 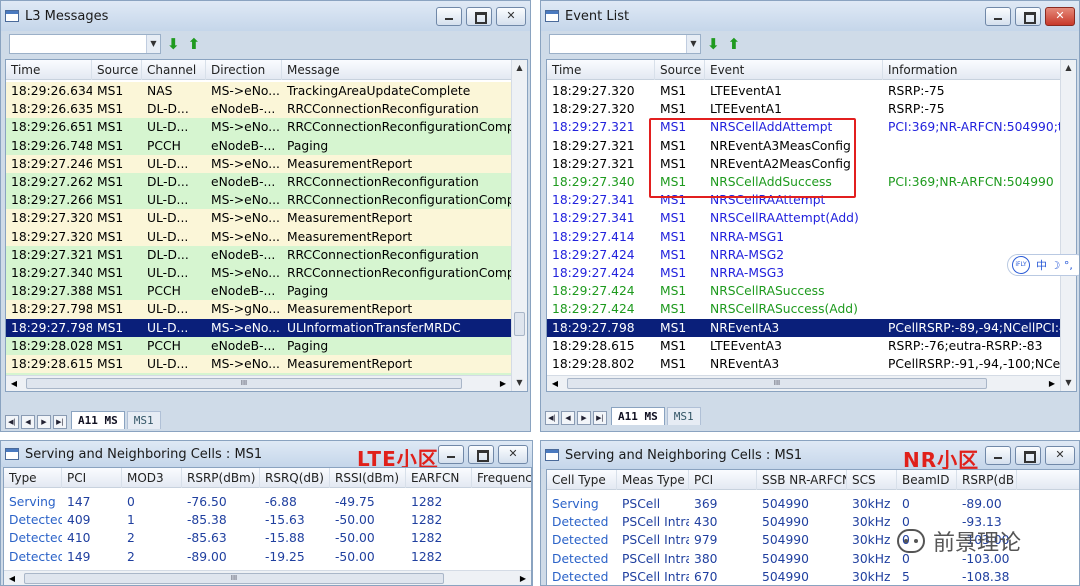 I want to click on column-header: Message, so click(x=397, y=70).